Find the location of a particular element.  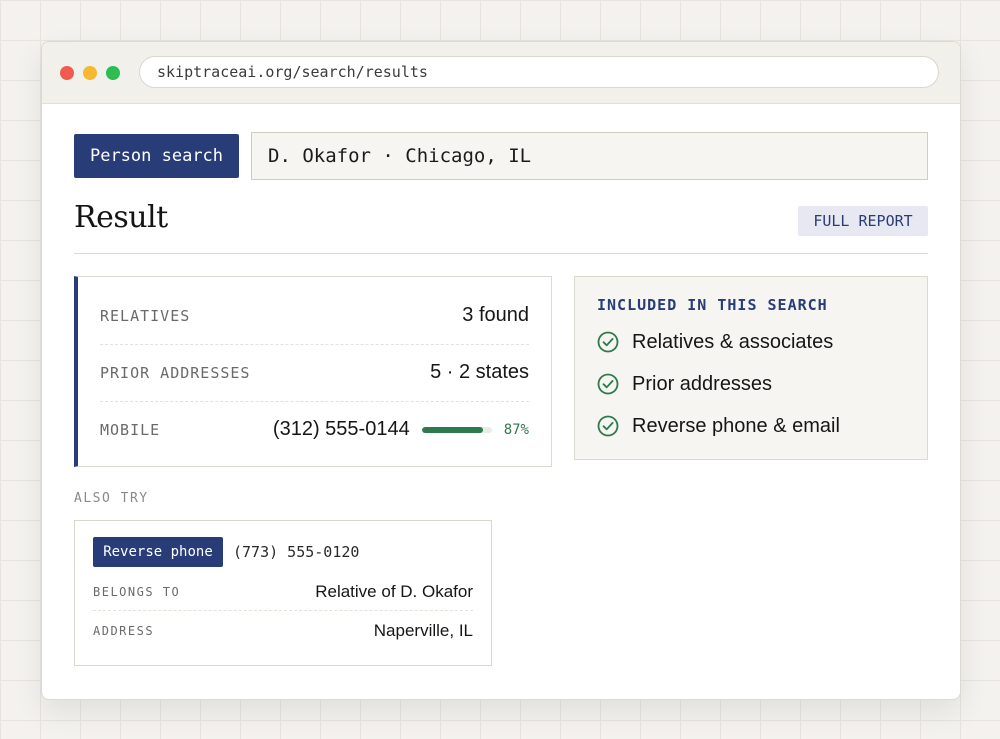

person-search-button: Person search is located at coordinates (156, 156).